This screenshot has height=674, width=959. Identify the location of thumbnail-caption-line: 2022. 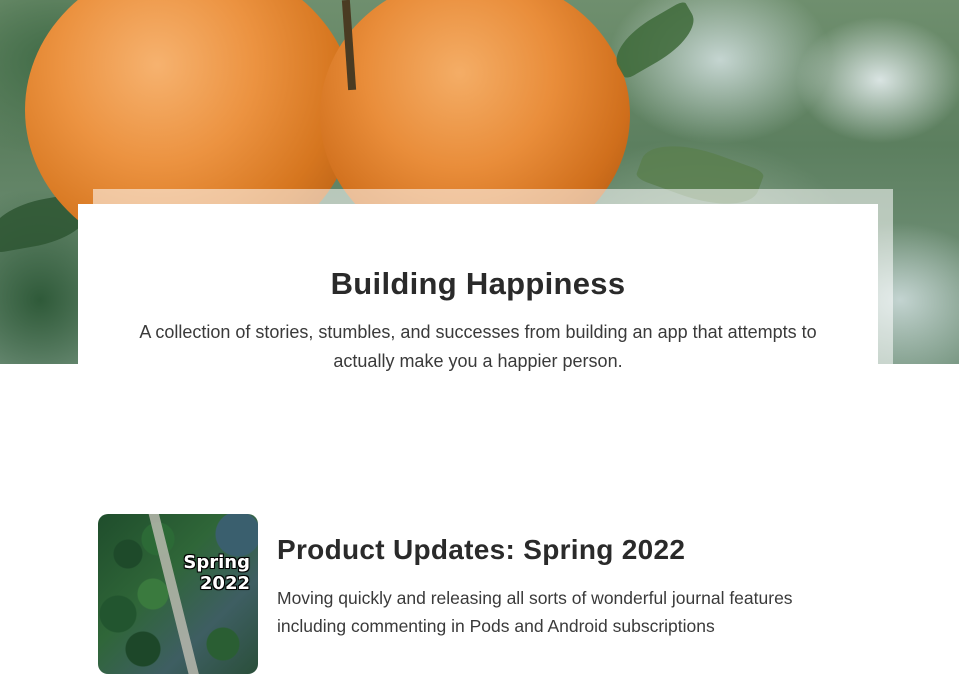
(224, 583).